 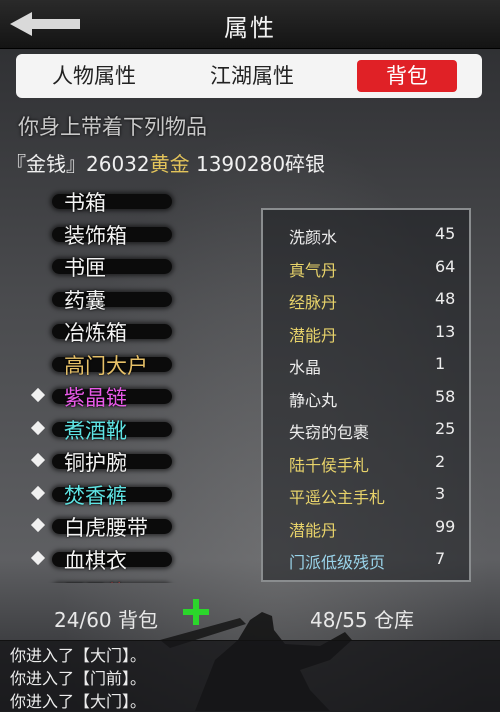 I want to click on item-count: 3, so click(x=440, y=493).